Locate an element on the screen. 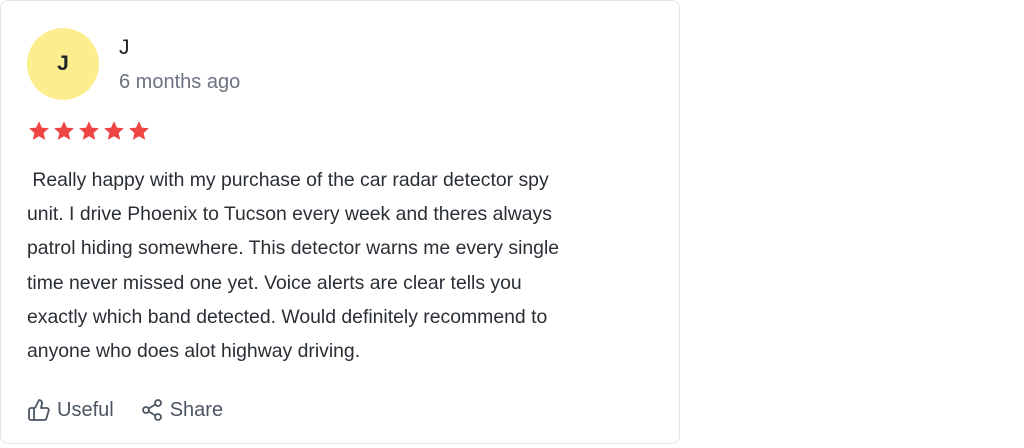 The image size is (1024, 448). useful-label: Useful is located at coordinates (85, 409).